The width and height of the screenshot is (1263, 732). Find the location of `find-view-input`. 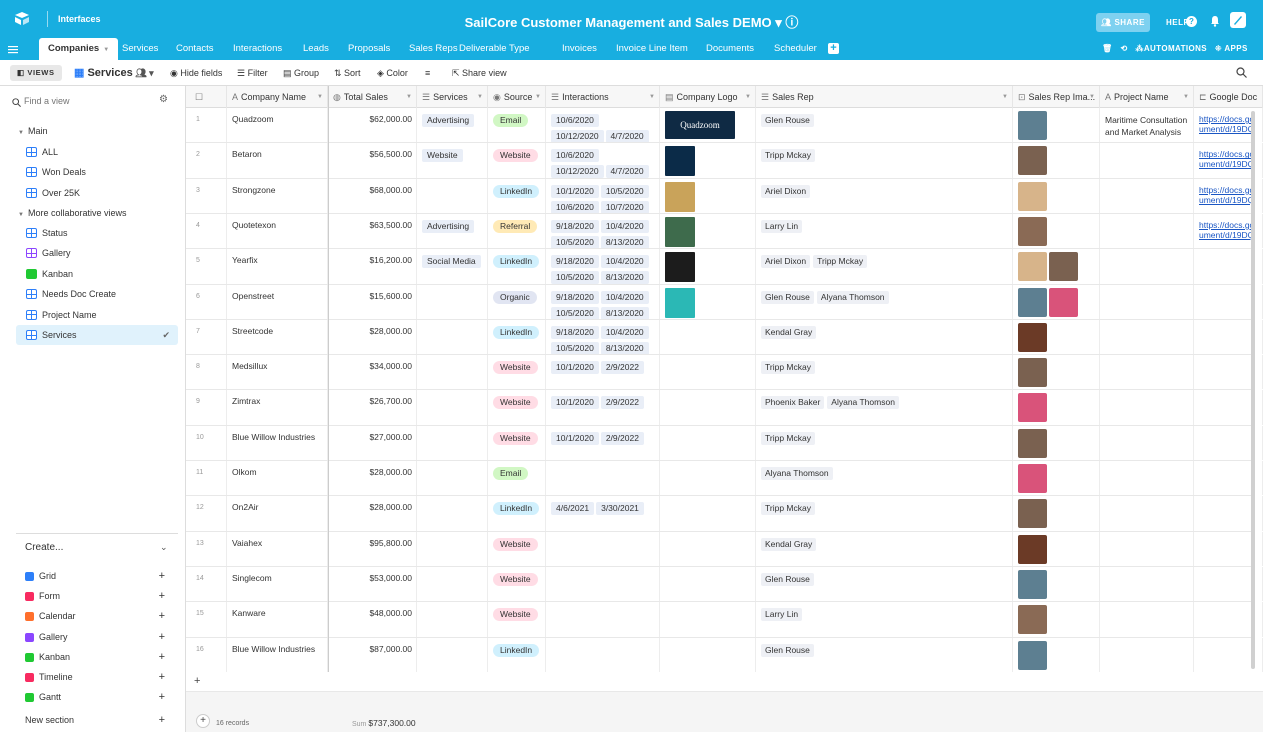

find-view-input is located at coordinates (84, 101).